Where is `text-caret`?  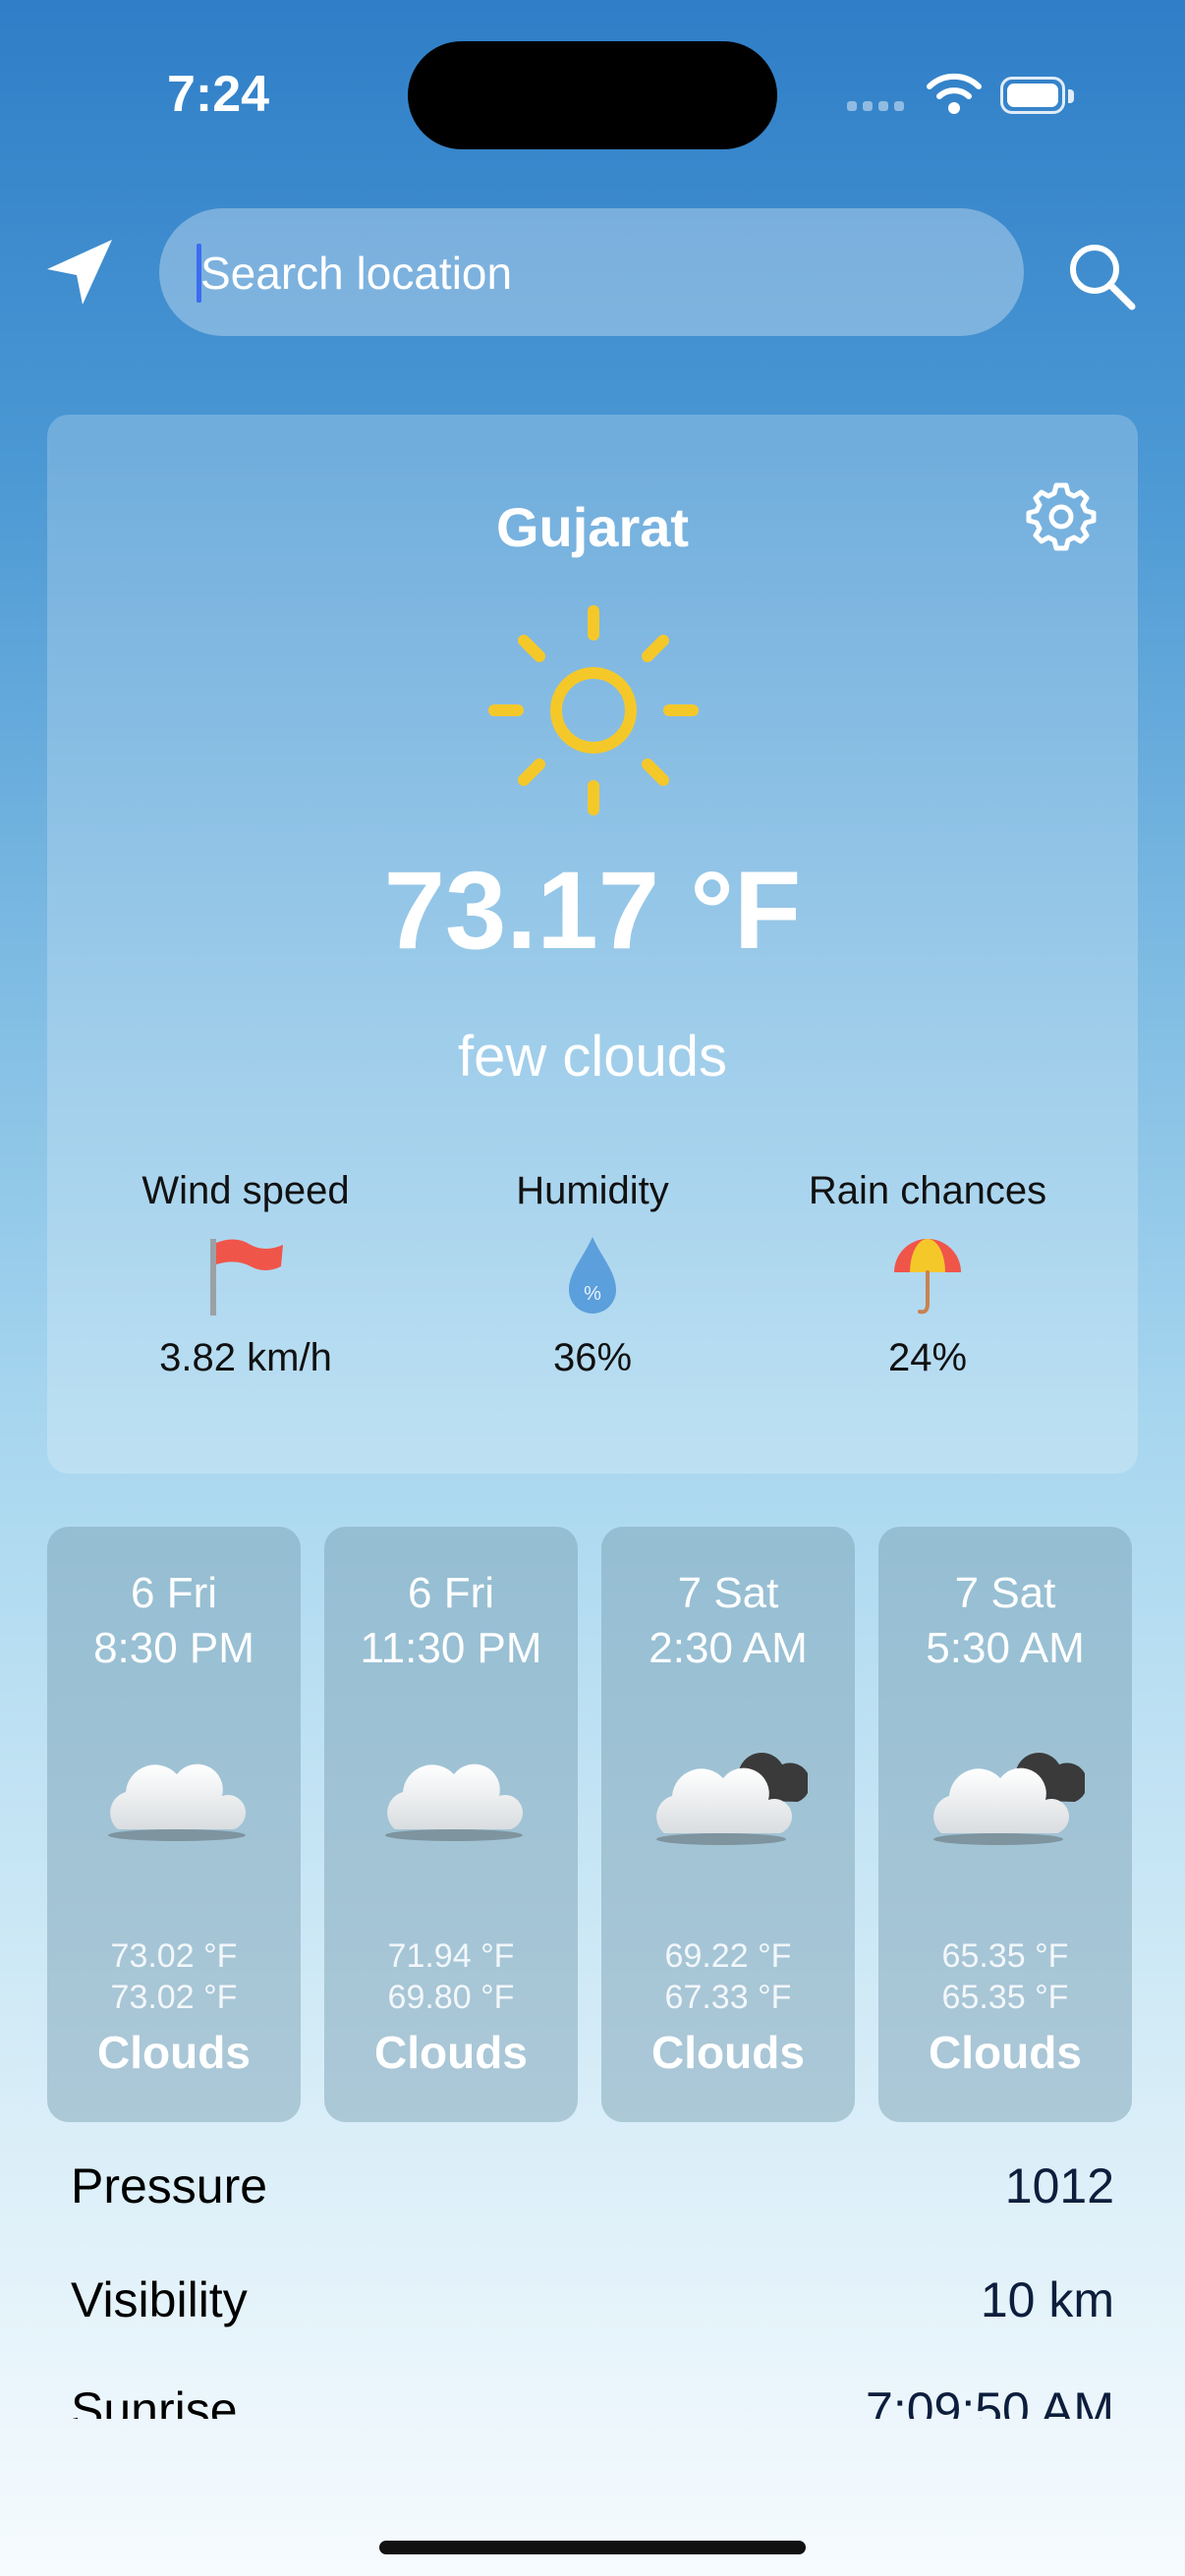
text-caret is located at coordinates (199, 273).